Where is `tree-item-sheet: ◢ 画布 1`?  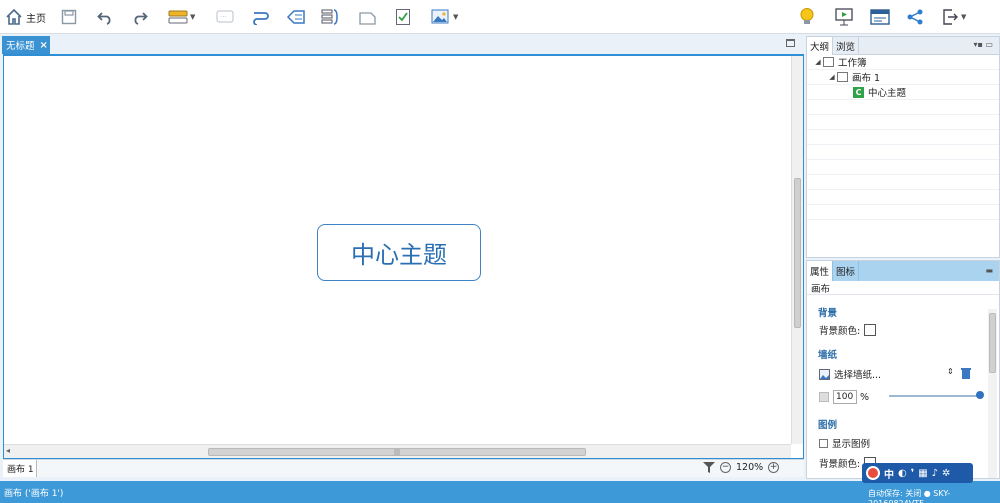
tree-item-sheet: ◢ 画布 1 is located at coordinates (903, 77).